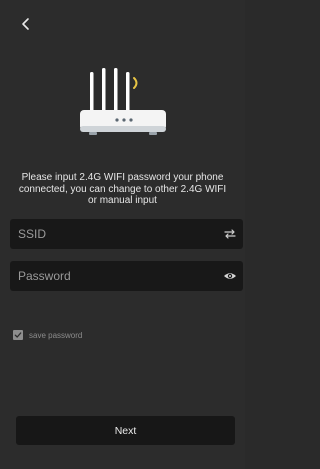 Image resolution: width=320 pixels, height=469 pixels. Describe the element at coordinates (230, 276) in the screenshot. I see `eye-icon` at that location.